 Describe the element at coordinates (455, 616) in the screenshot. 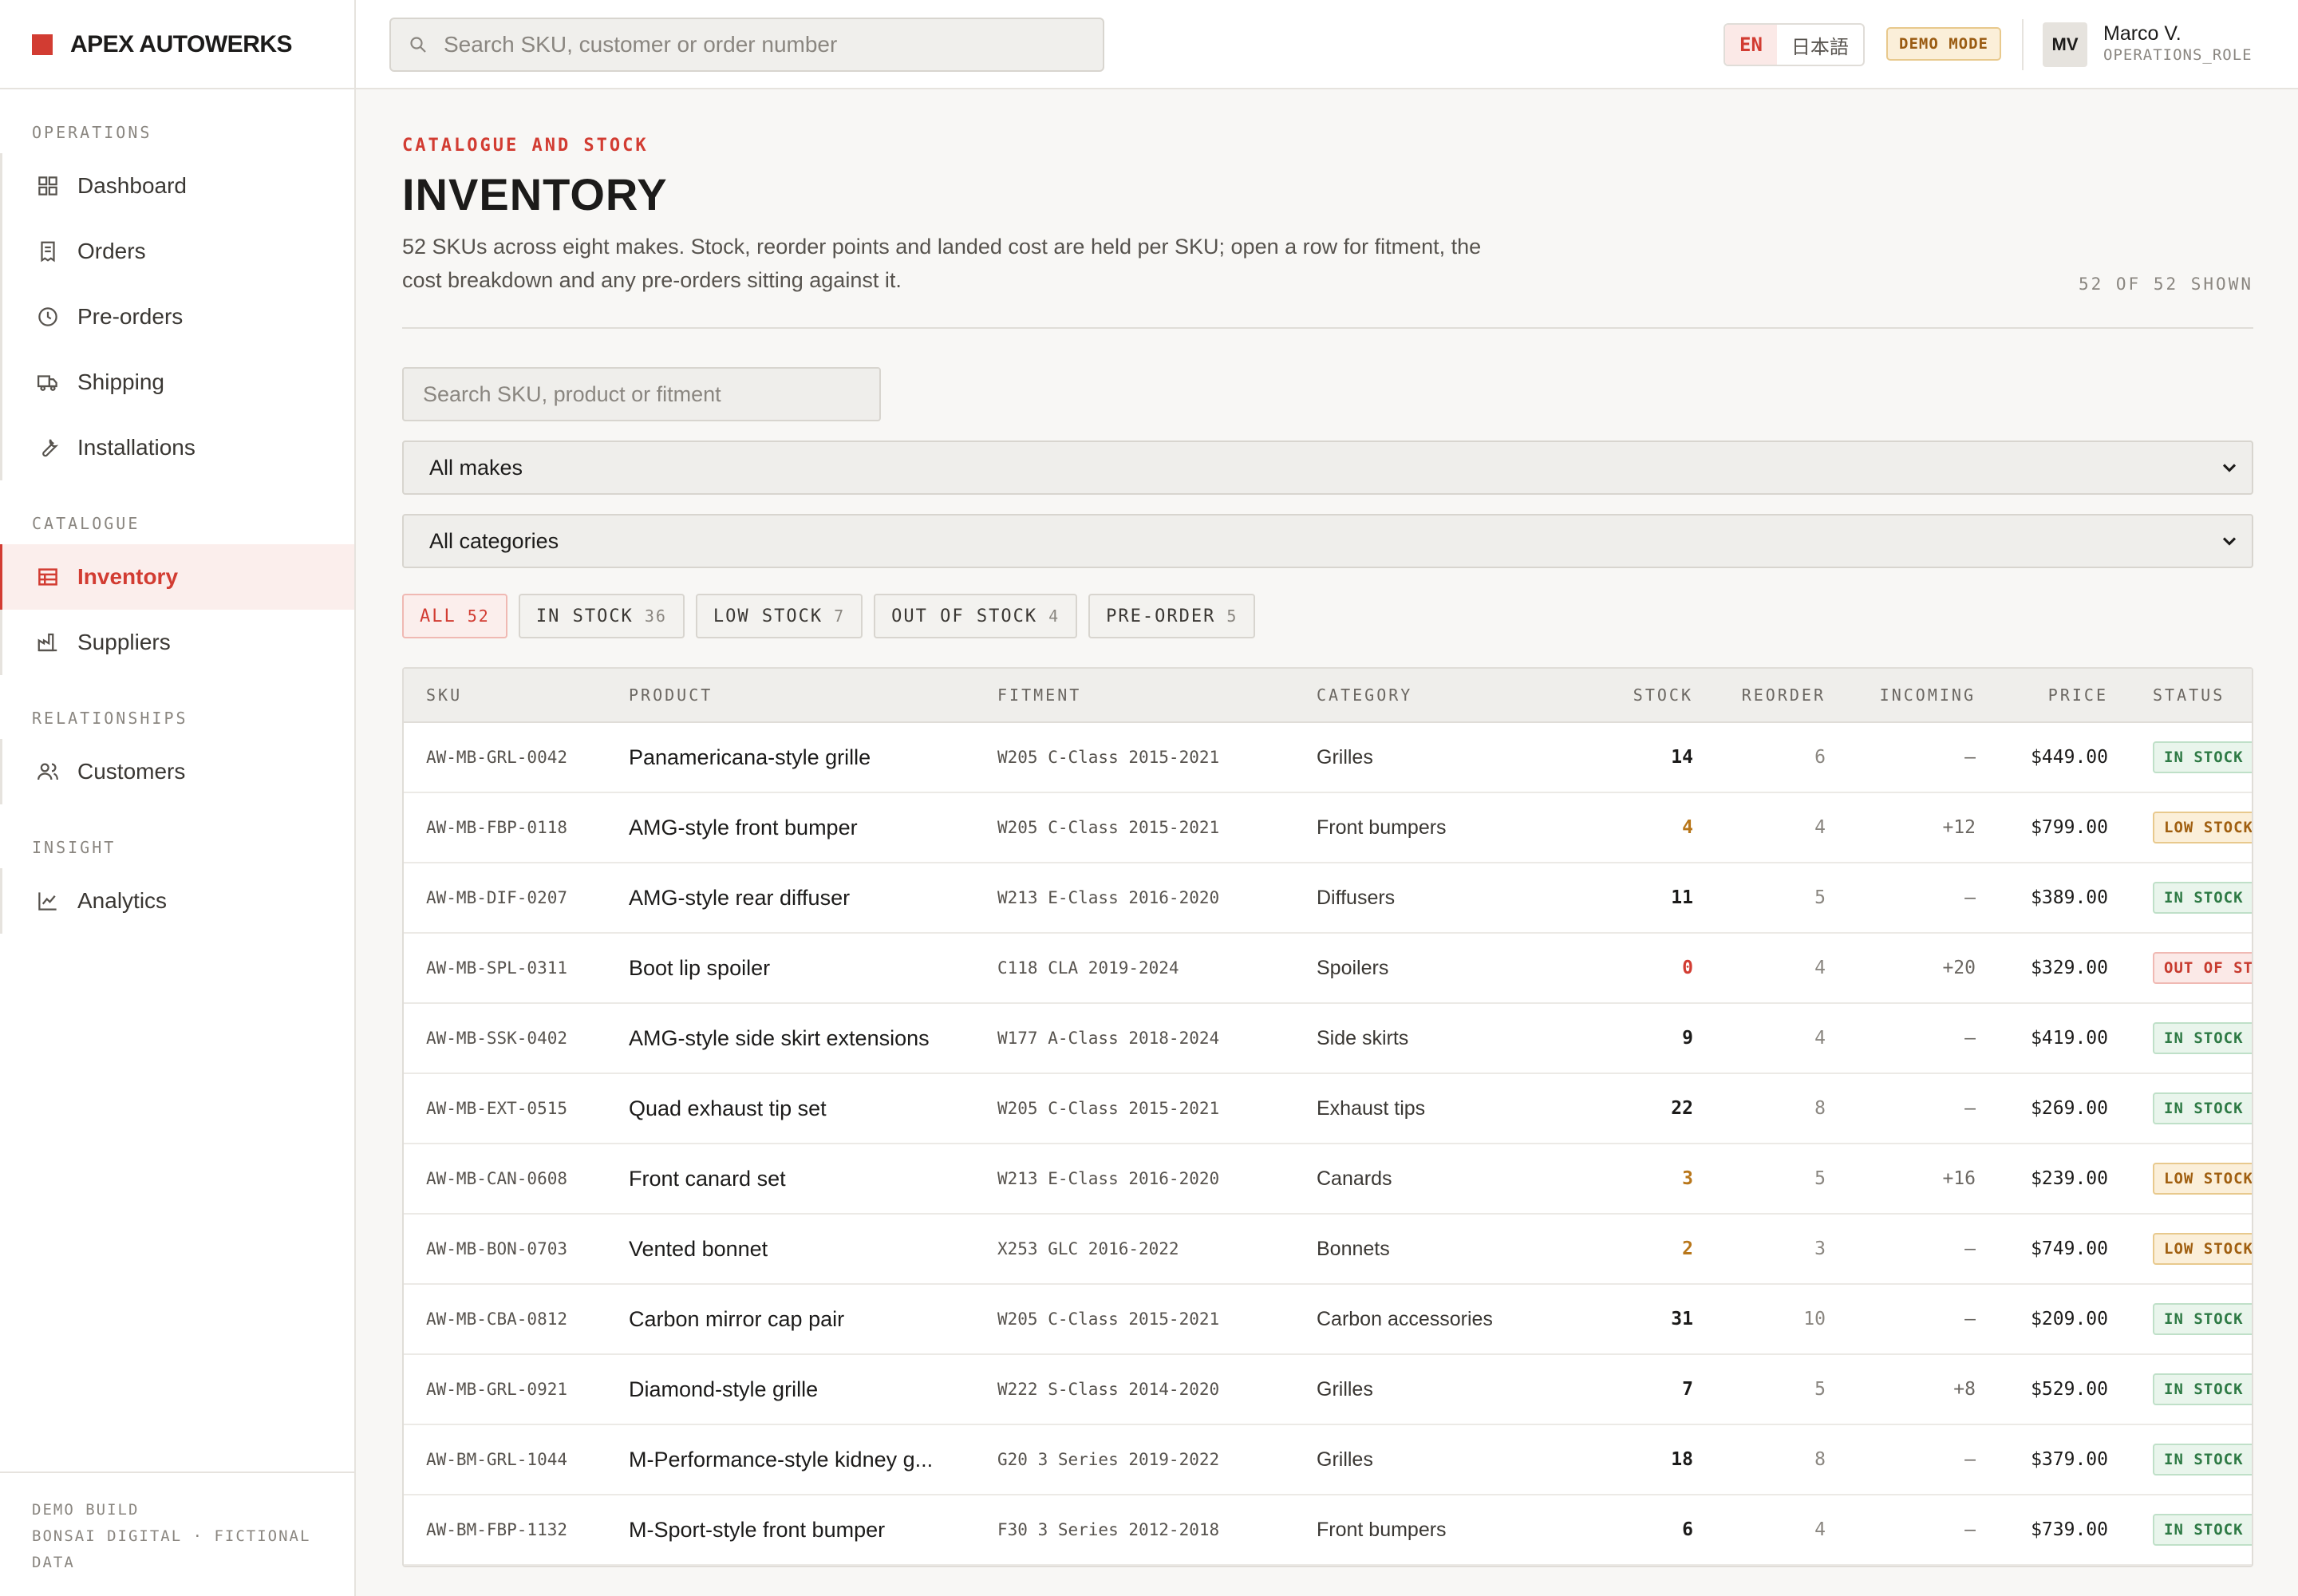

I see `chip-all: ALL 52` at that location.